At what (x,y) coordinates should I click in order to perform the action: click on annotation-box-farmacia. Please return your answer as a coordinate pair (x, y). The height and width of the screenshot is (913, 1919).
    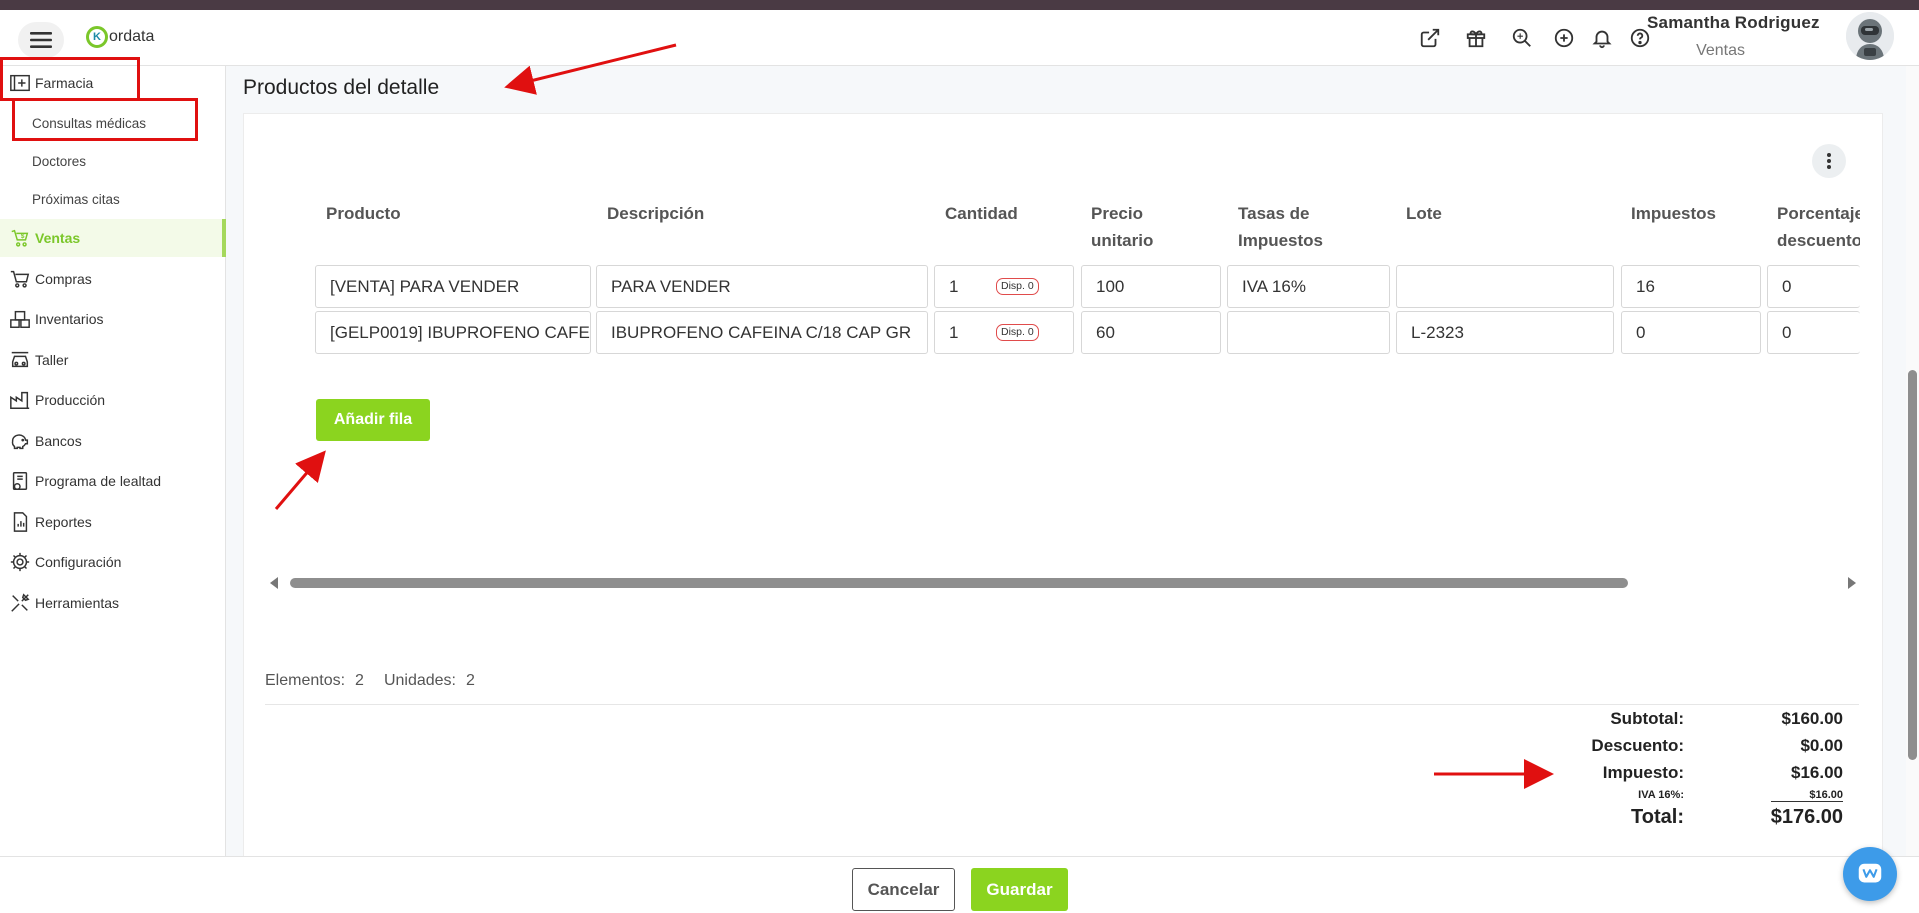
    Looking at the image, I should click on (70, 79).